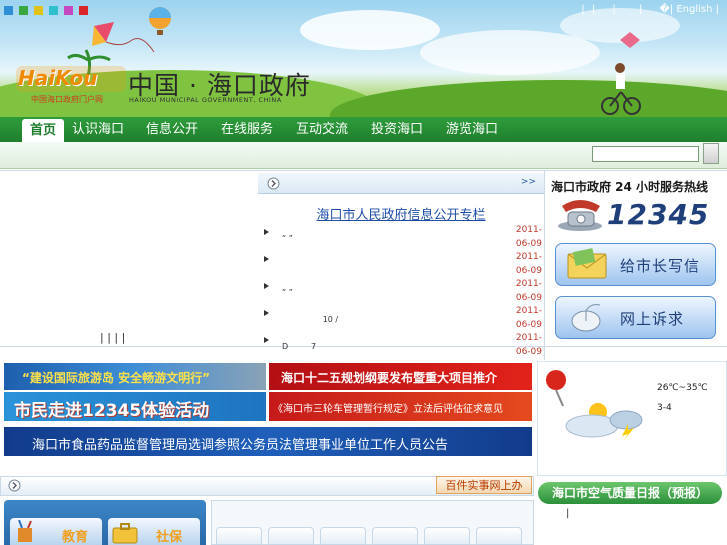  What do you see at coordinates (125, 533) in the screenshot?
I see `briefcase-icon` at bounding box center [125, 533].